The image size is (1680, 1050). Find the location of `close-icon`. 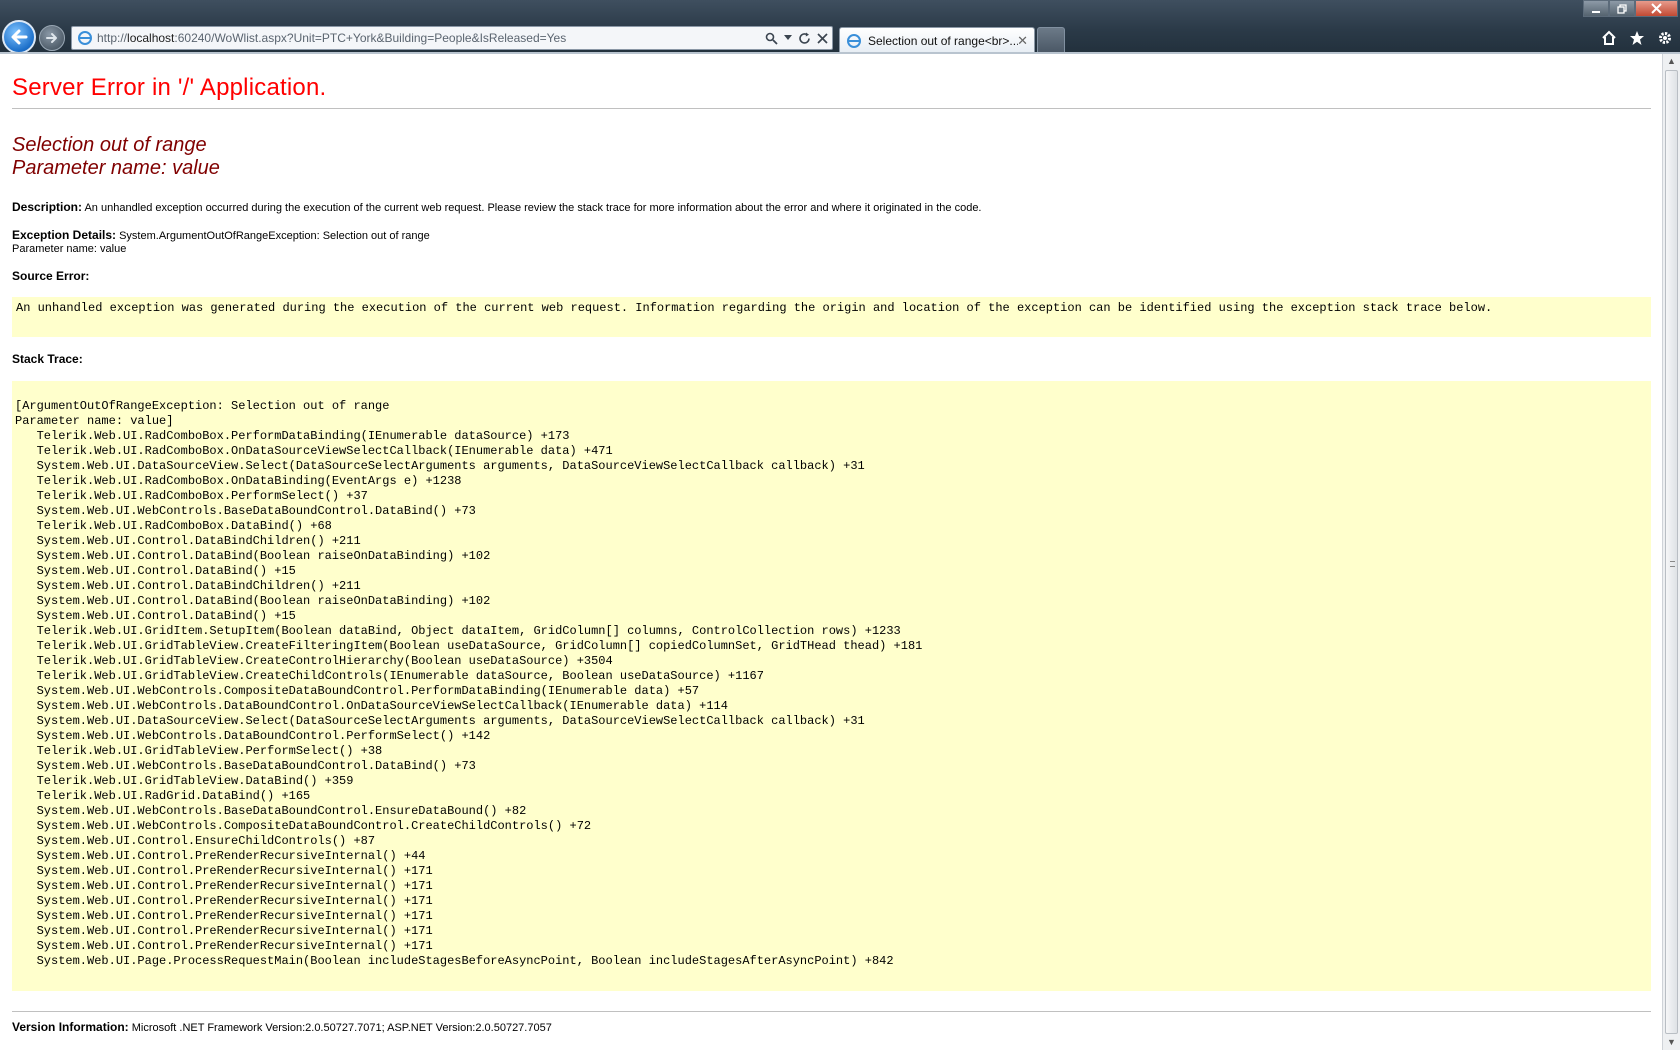

close-icon is located at coordinates (1656, 8).